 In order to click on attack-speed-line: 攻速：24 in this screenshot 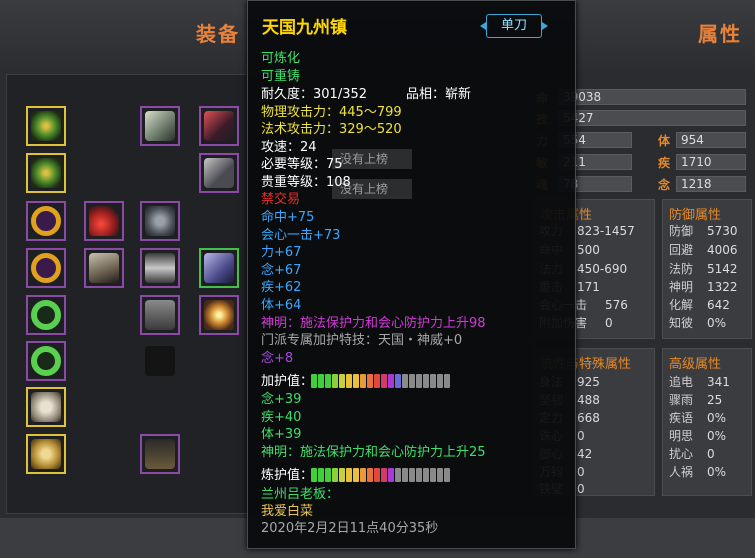, I will do `click(289, 147)`.